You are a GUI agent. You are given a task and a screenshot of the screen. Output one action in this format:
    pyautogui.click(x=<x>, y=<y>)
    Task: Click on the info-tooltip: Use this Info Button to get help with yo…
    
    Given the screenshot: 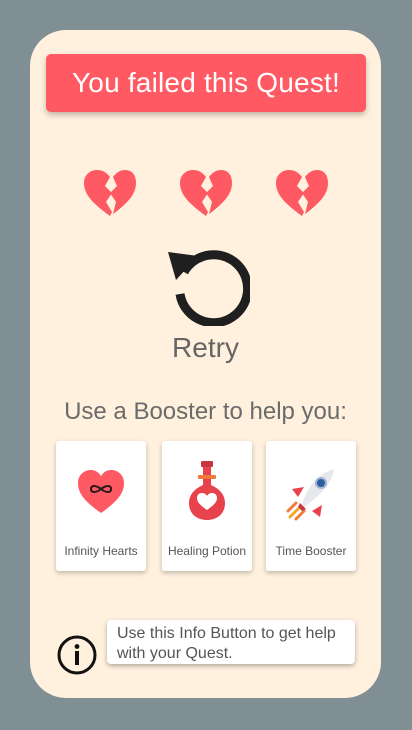 What is the action you would take?
    pyautogui.click(x=231, y=642)
    